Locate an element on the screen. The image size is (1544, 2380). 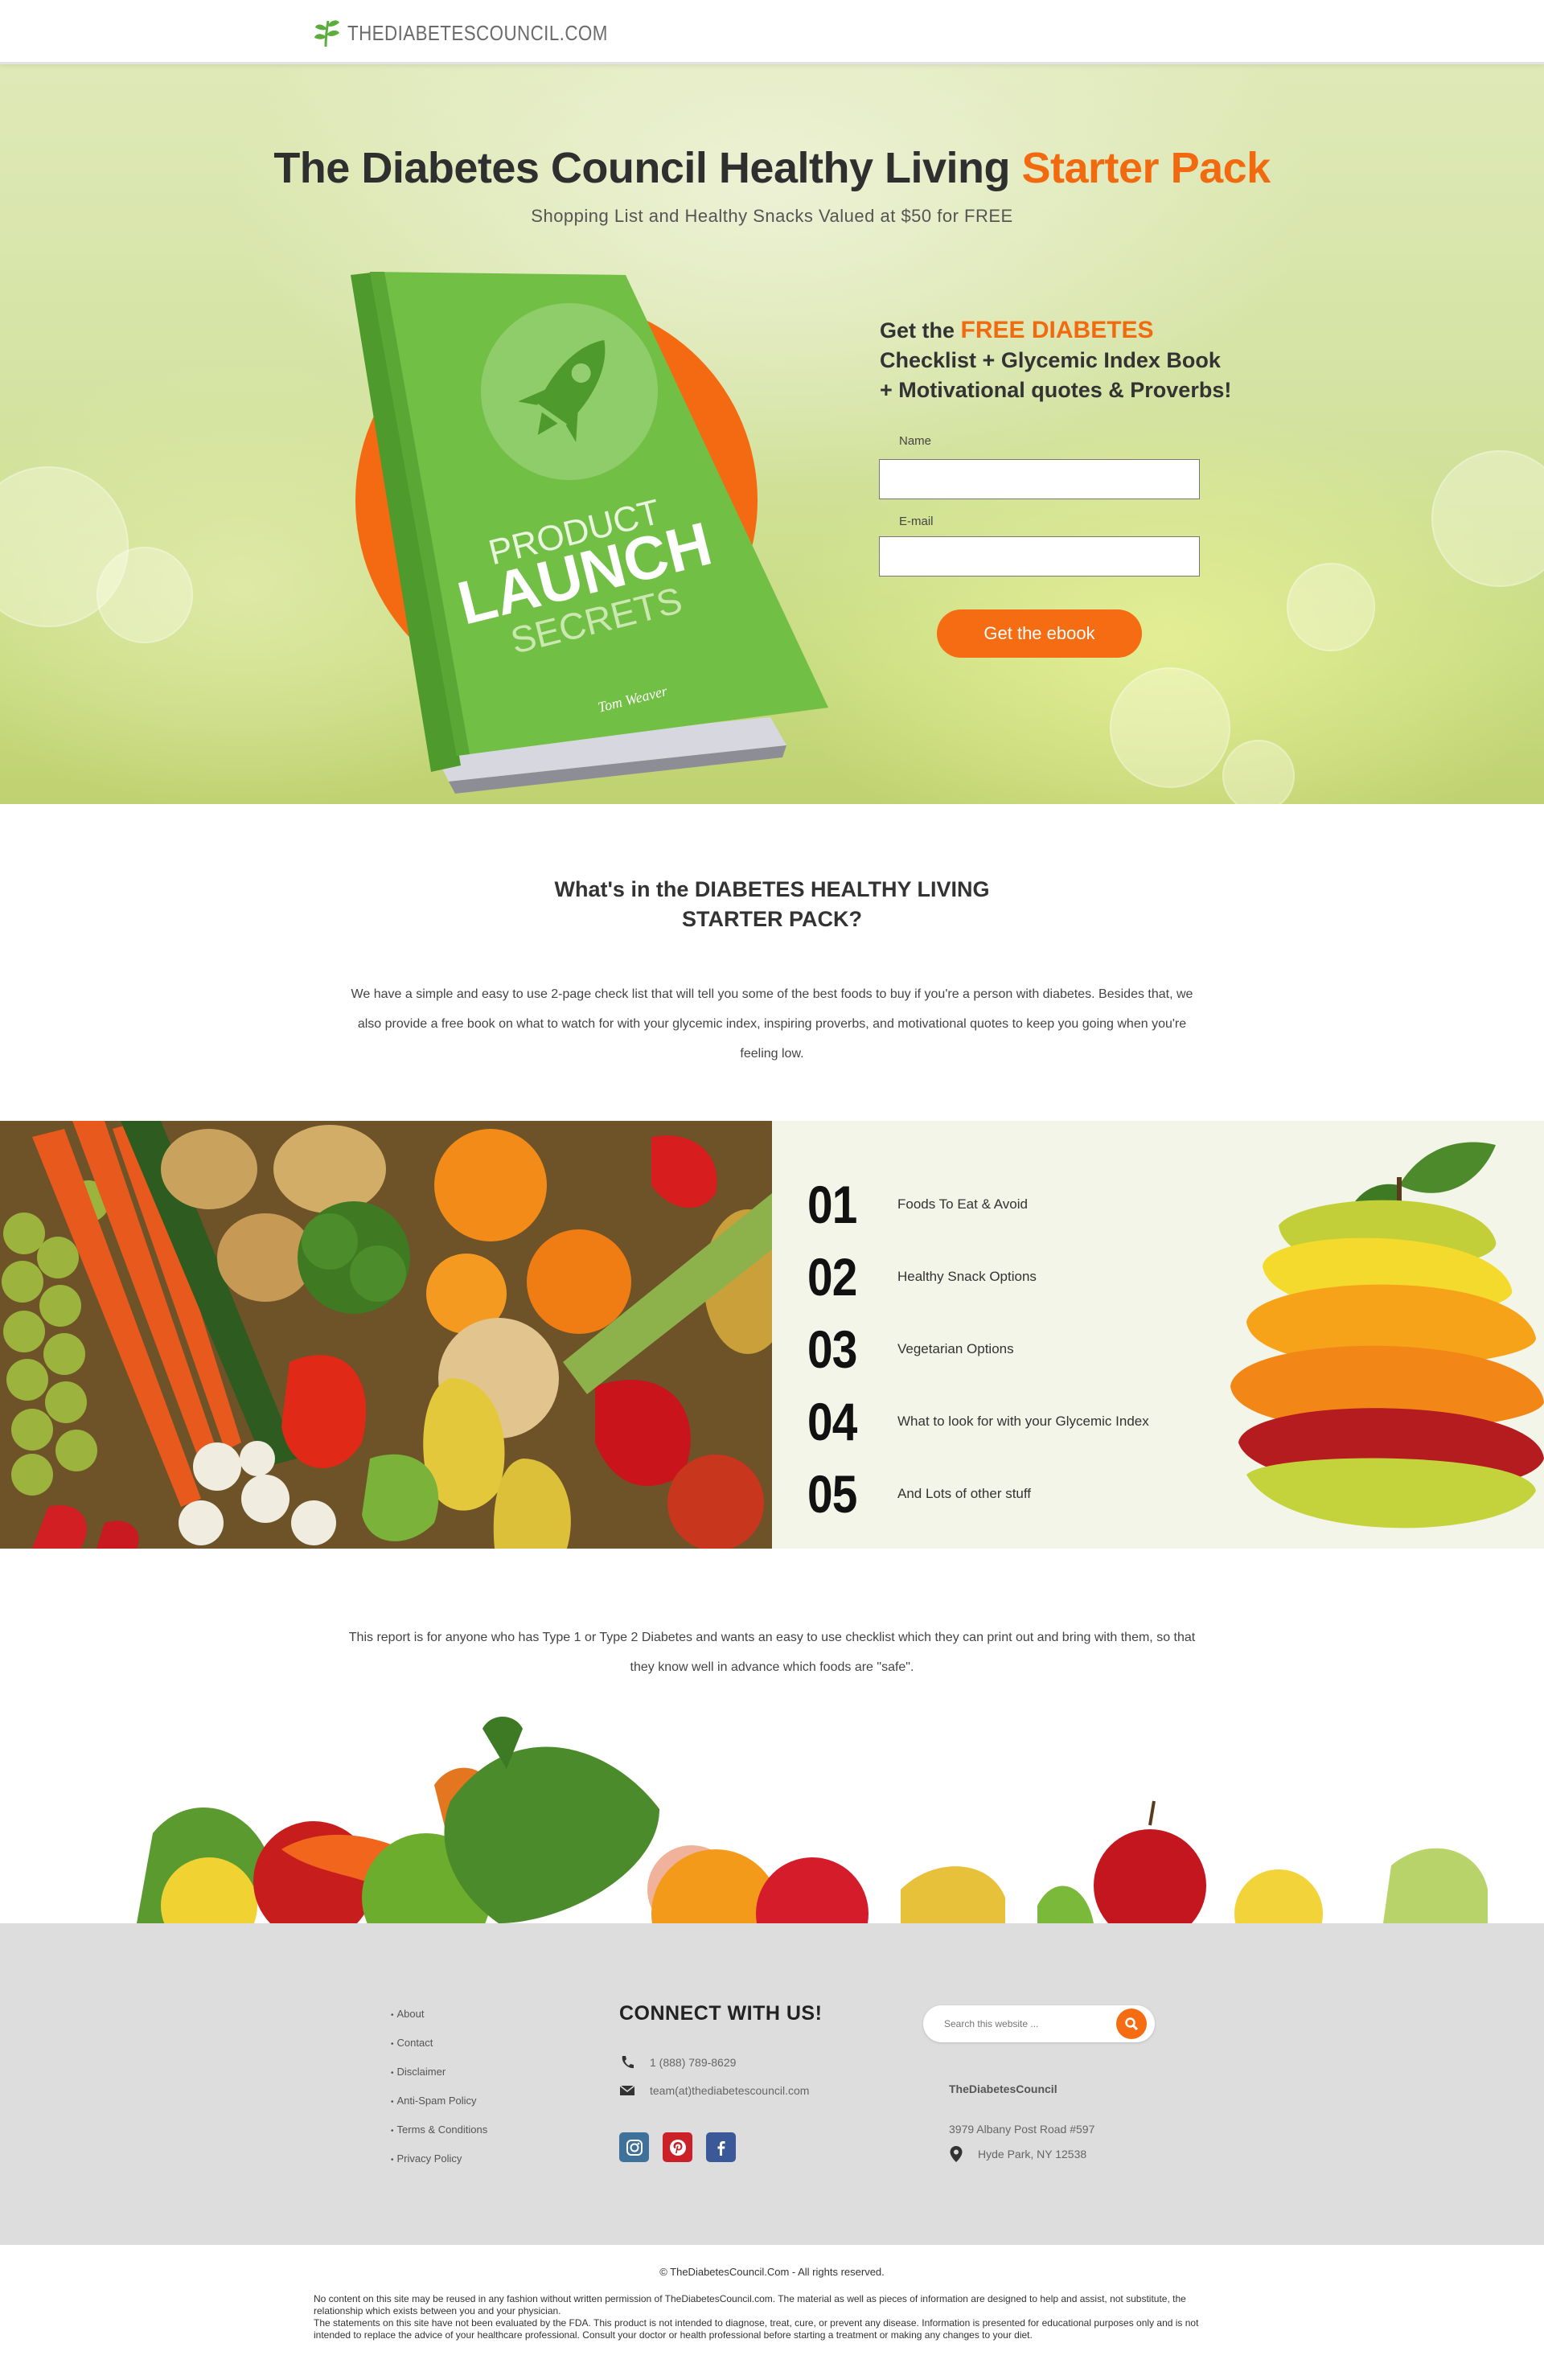
form-heading-highlight: FREE DIABETES is located at coordinates (1057, 330).